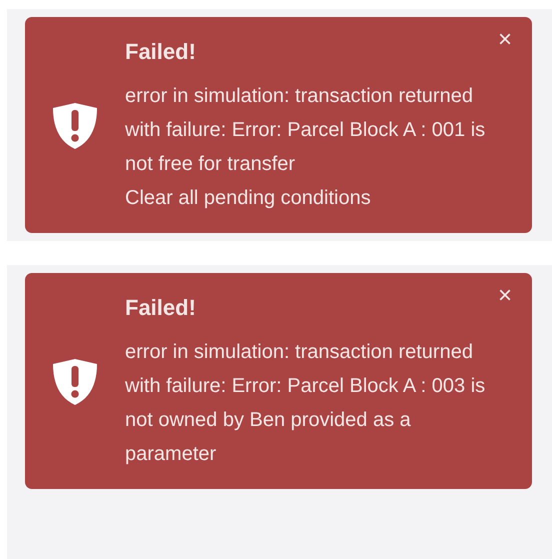  I want to click on alert-message: error in simulation: transaction returned with failure: Error: Parcel Block A : 001 is not free for transfer, so click(305, 130).